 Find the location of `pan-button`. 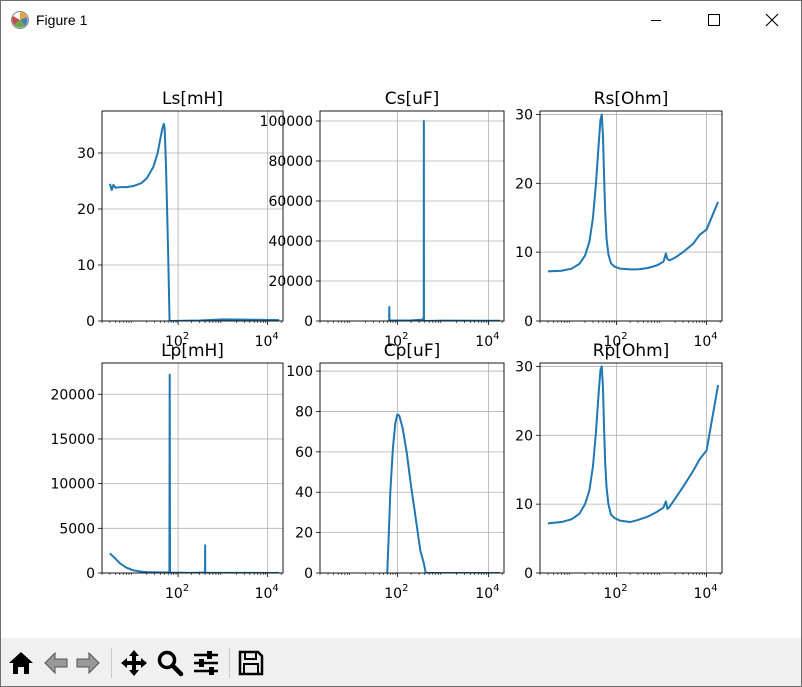

pan-button is located at coordinates (134, 663).